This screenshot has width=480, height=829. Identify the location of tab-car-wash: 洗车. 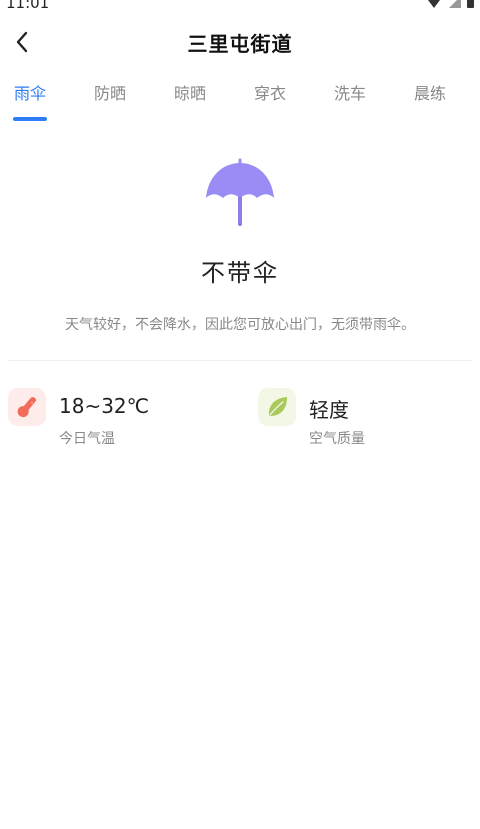
(350, 101).